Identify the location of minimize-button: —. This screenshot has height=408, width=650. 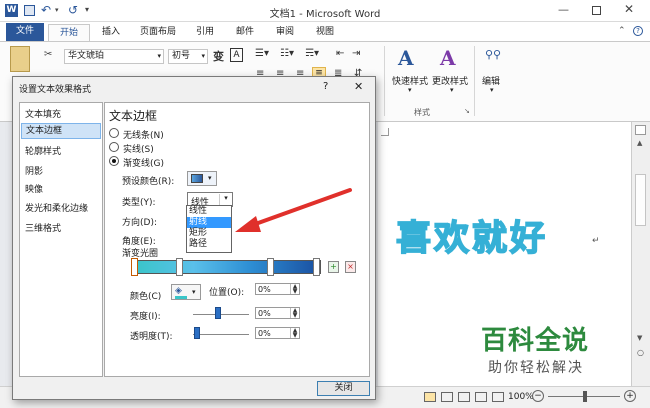
(563, 9).